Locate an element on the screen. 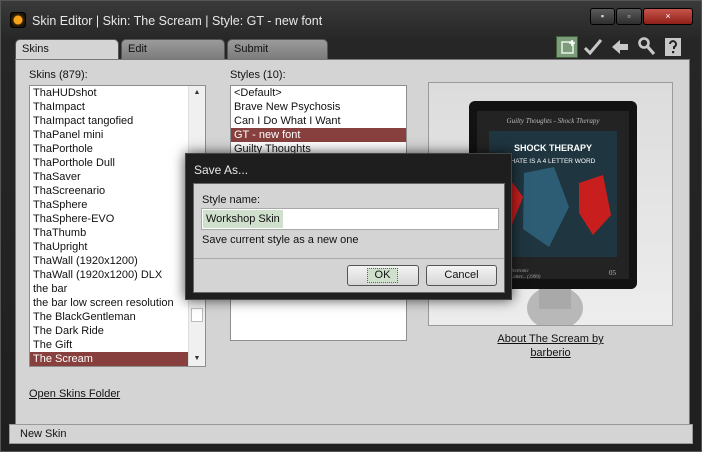 The width and height of the screenshot is (702, 452). cancel-button: Cancel is located at coordinates (461, 275).